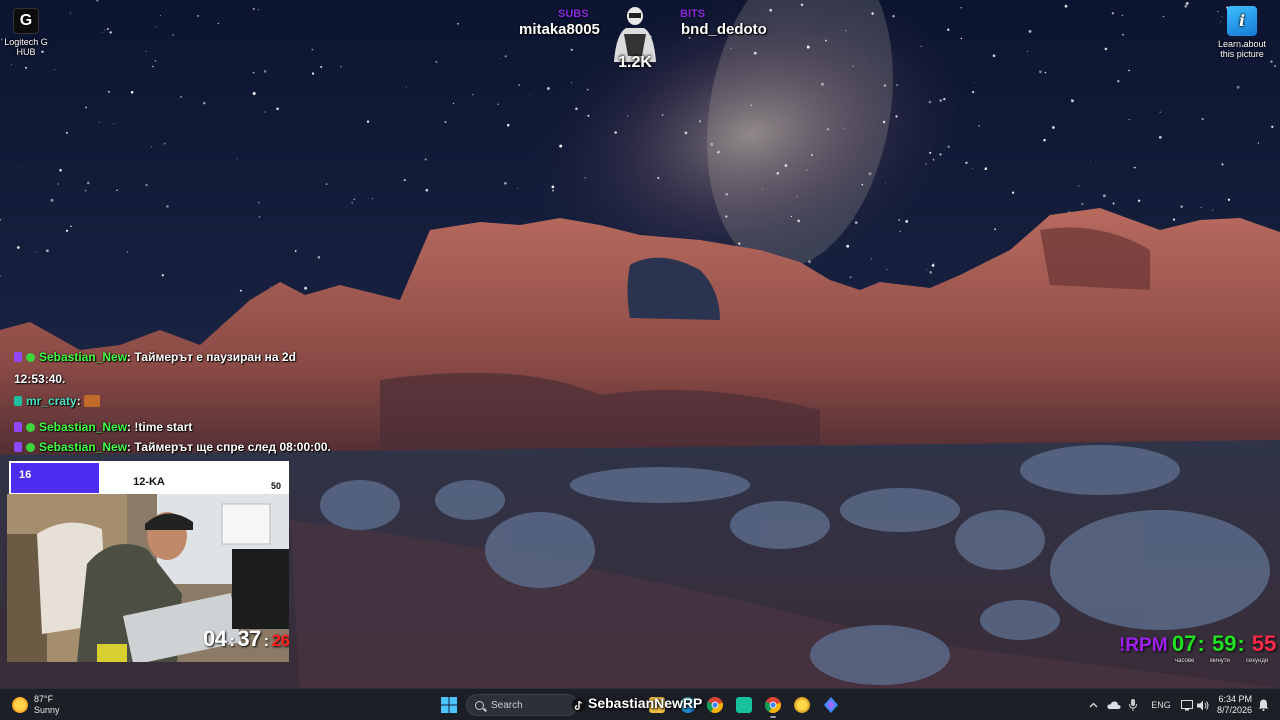  What do you see at coordinates (1198, 643) in the screenshot?
I see `rpm-countdown: !RPM 07: 59: 55` at bounding box center [1198, 643].